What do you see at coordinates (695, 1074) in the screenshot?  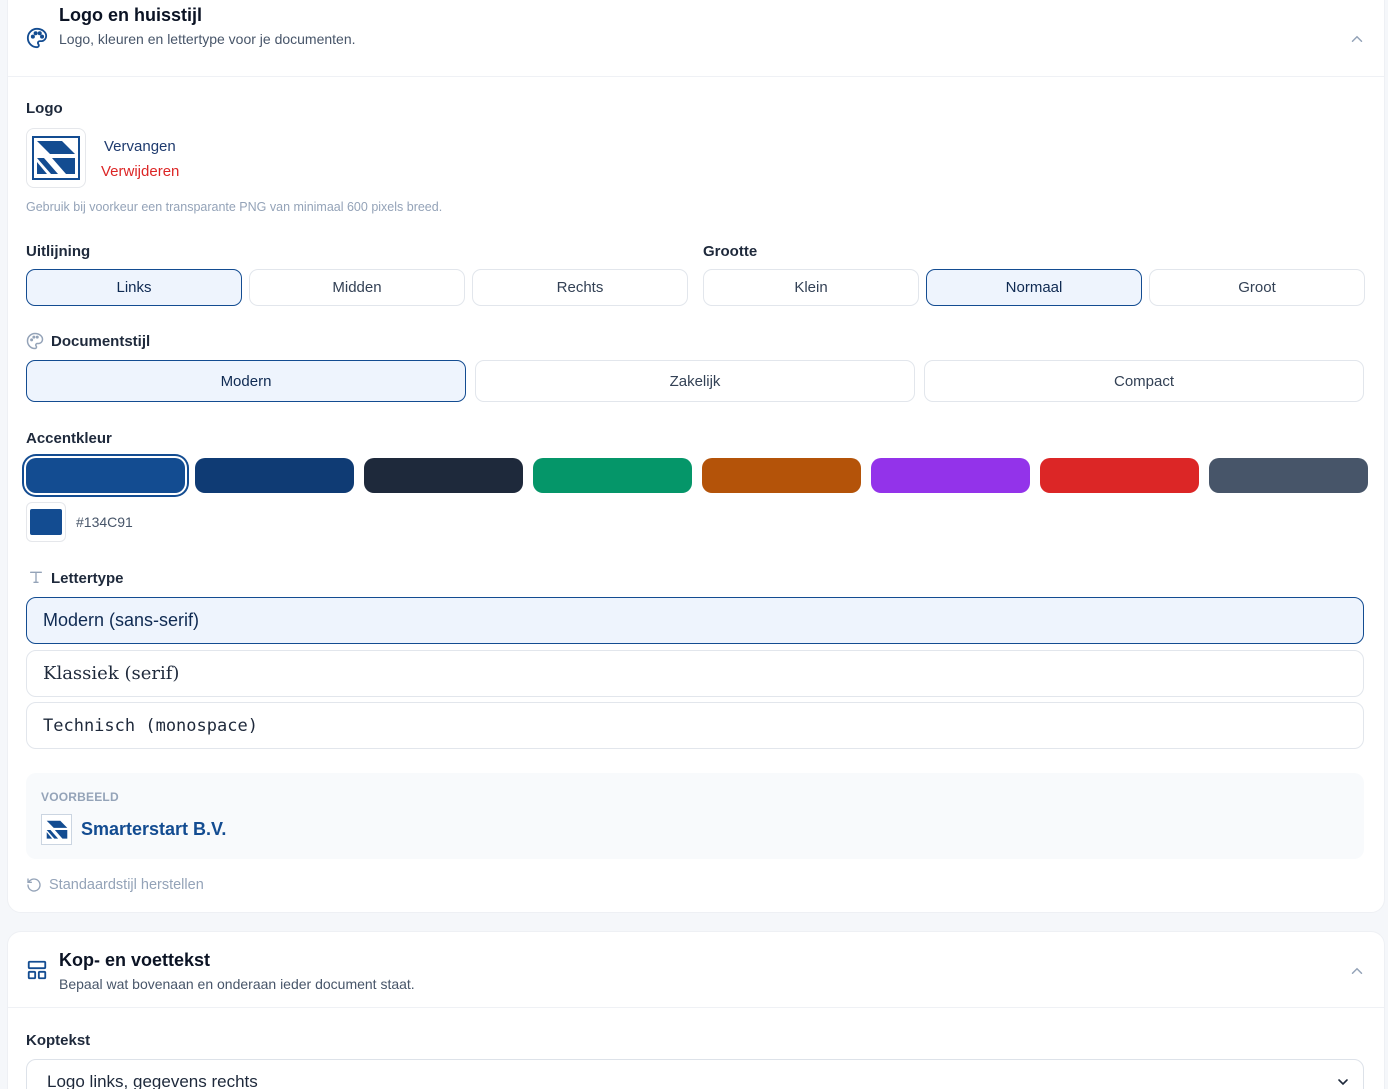 I see `header-text-select: Logo links, gegevens rechts` at bounding box center [695, 1074].